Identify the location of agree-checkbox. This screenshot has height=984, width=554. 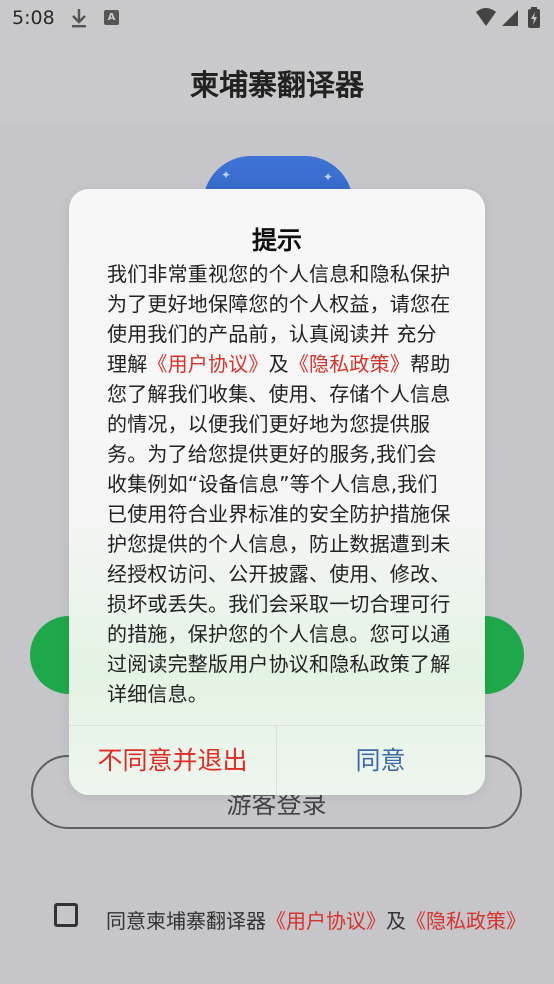
(66, 915).